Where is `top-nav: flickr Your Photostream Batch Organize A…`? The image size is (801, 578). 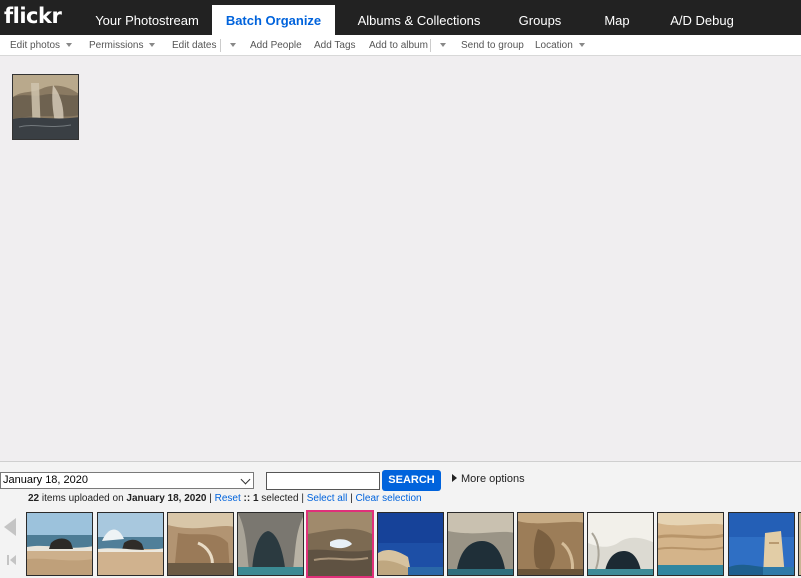
top-nav: flickr Your Photostream Batch Organize A… is located at coordinates (400, 17).